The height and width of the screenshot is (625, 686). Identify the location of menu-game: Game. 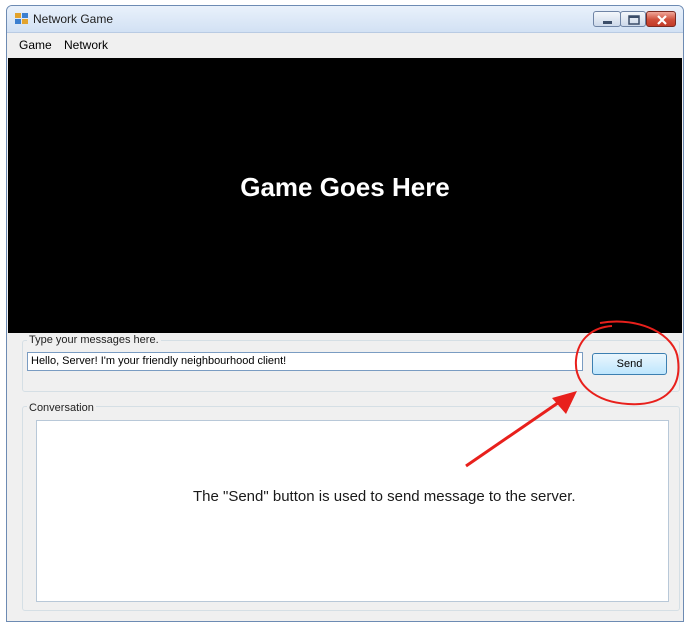
(35, 45).